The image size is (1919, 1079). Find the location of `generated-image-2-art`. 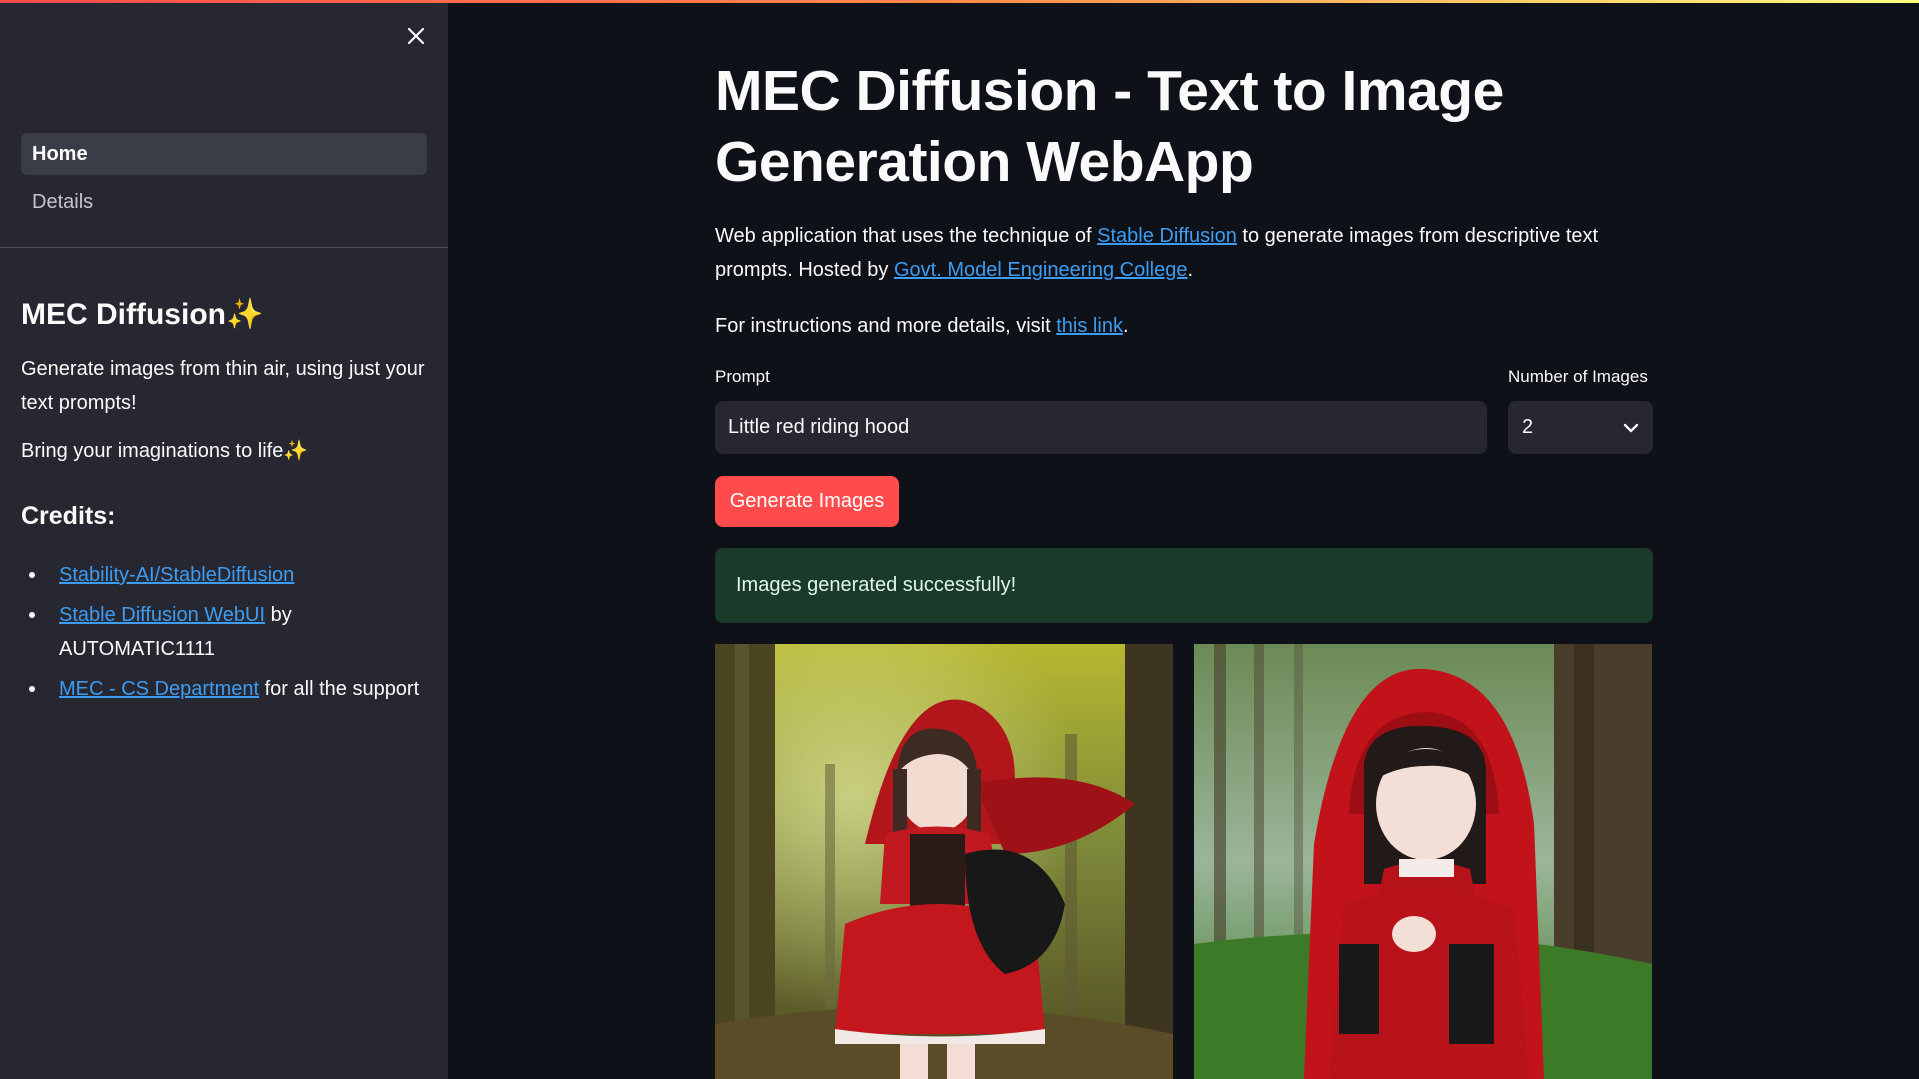

generated-image-2-art is located at coordinates (1423, 861).